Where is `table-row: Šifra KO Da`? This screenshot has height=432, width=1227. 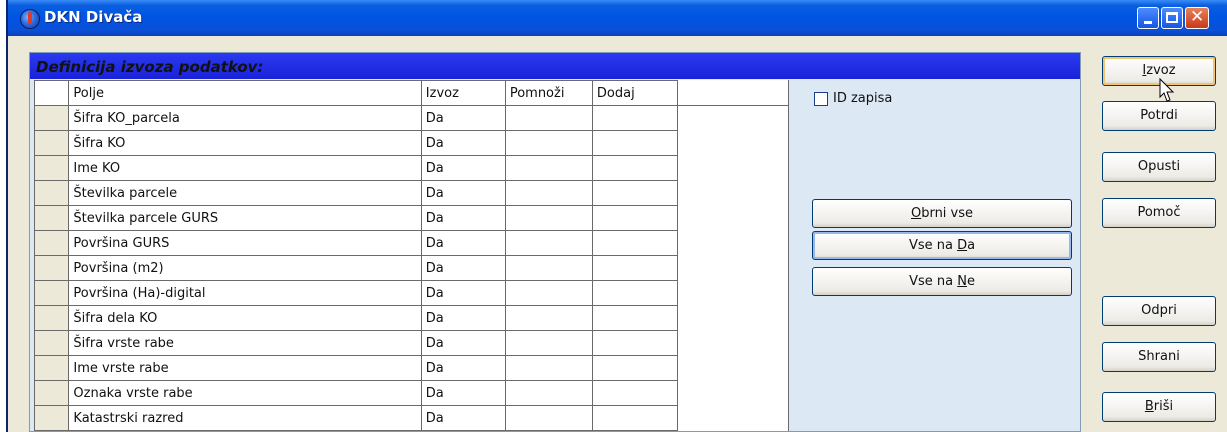 table-row: Šifra KO Da is located at coordinates (356, 143).